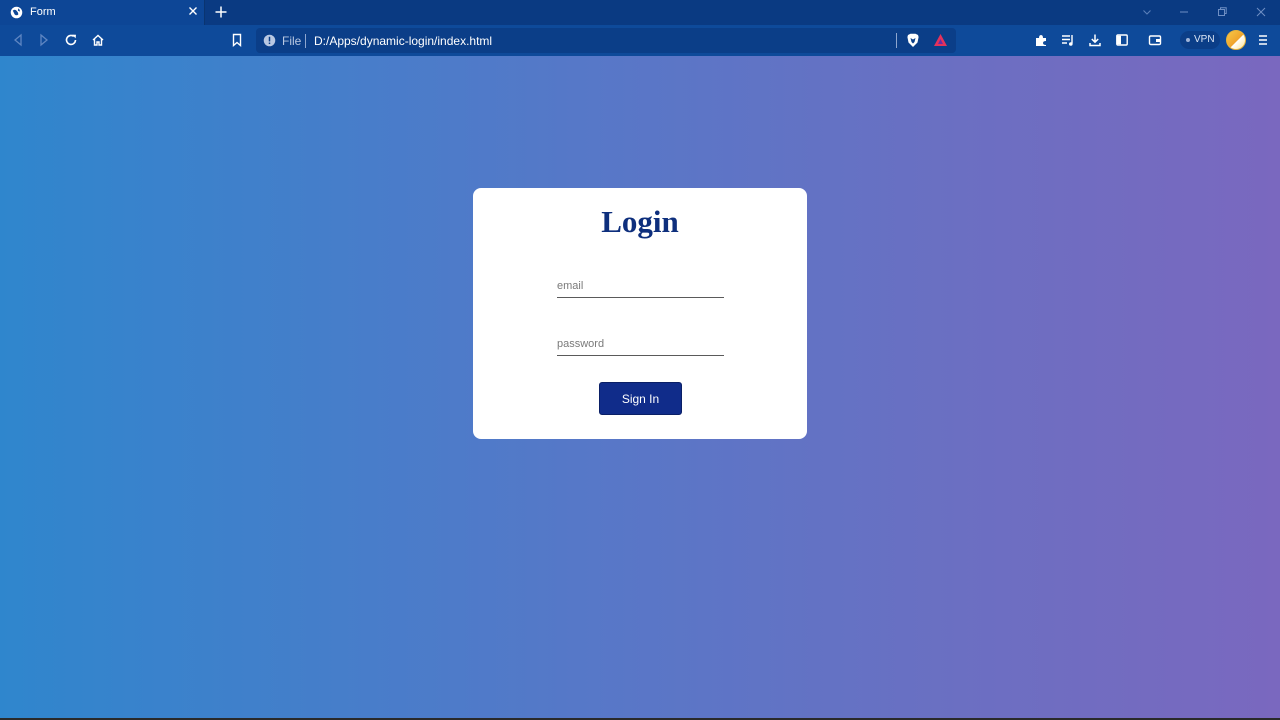 The width and height of the screenshot is (1280, 720). I want to click on scheme-divider, so click(305, 41).